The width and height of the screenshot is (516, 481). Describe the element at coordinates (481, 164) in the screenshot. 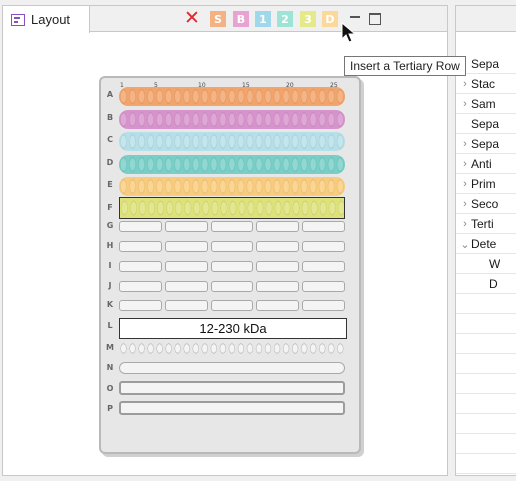

I see `tree-item-label: Anti` at that location.